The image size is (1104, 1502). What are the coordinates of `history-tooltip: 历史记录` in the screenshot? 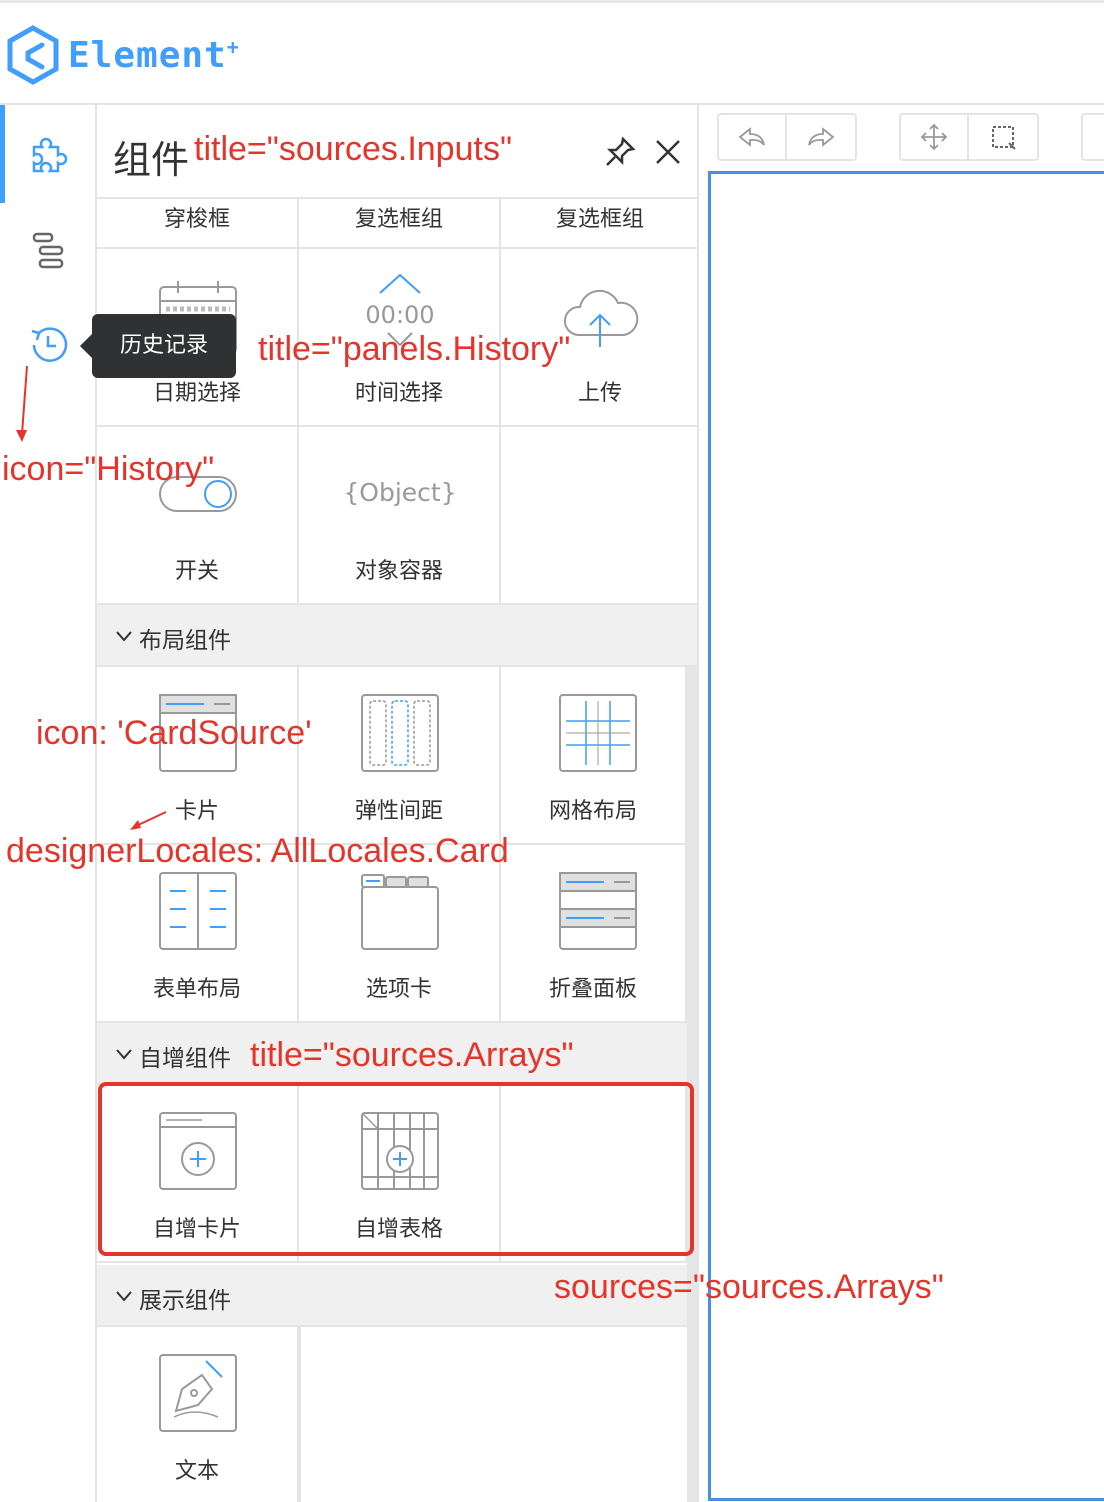 It's located at (158, 346).